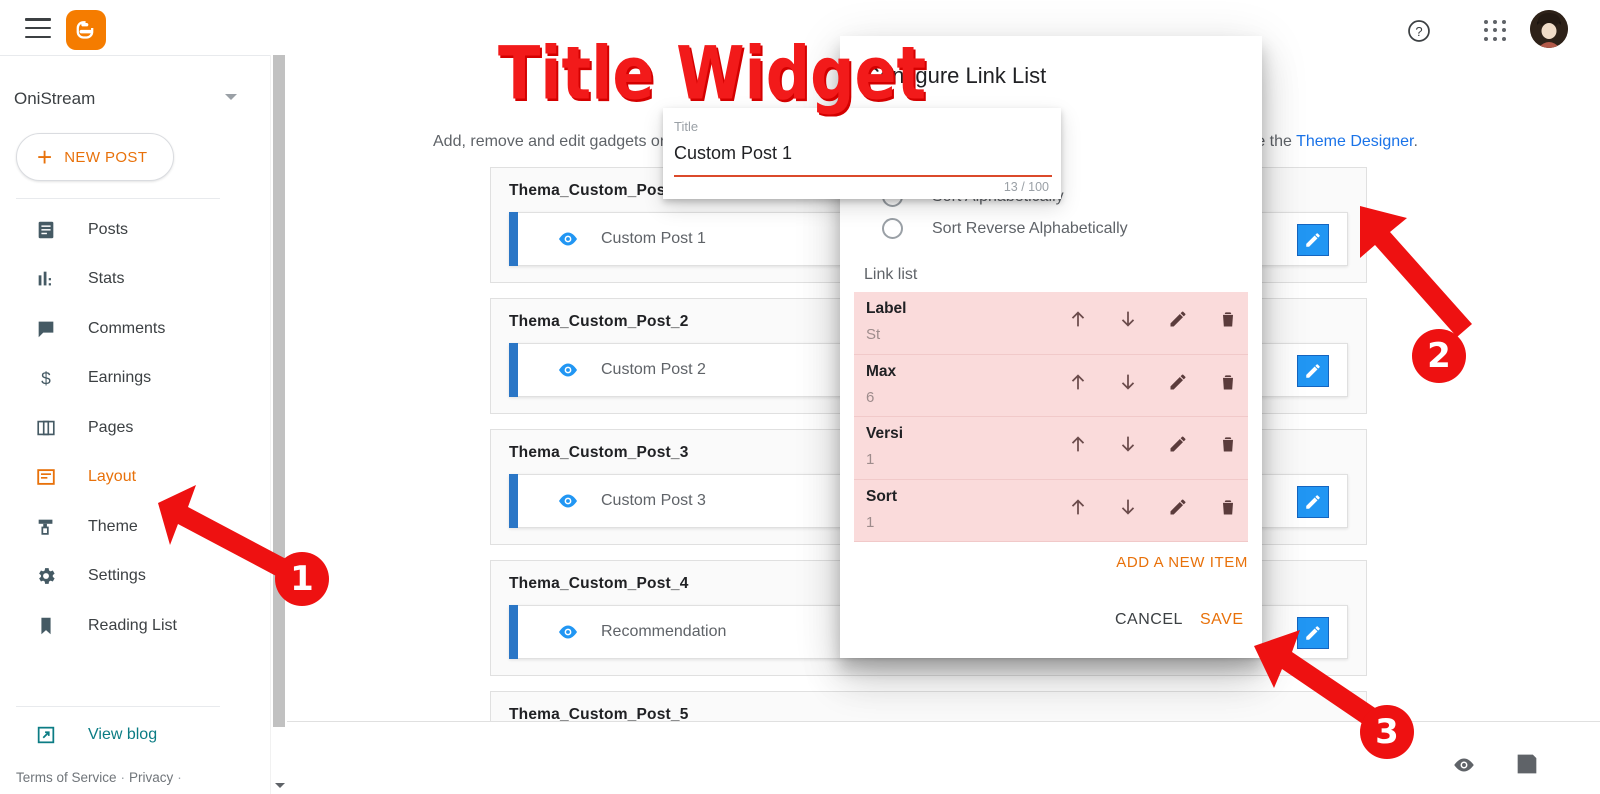 The width and height of the screenshot is (1600, 794). I want to click on earnings-icon: $, so click(46, 378).